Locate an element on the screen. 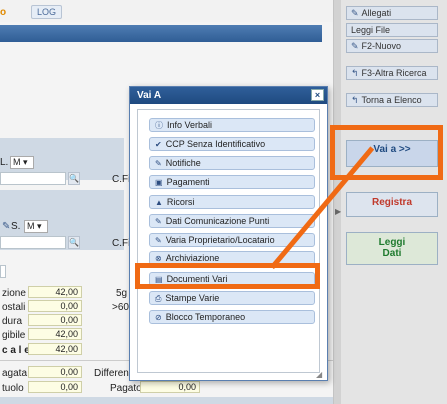 The height and width of the screenshot is (404, 447). button-label: Allegati is located at coordinates (376, 13).